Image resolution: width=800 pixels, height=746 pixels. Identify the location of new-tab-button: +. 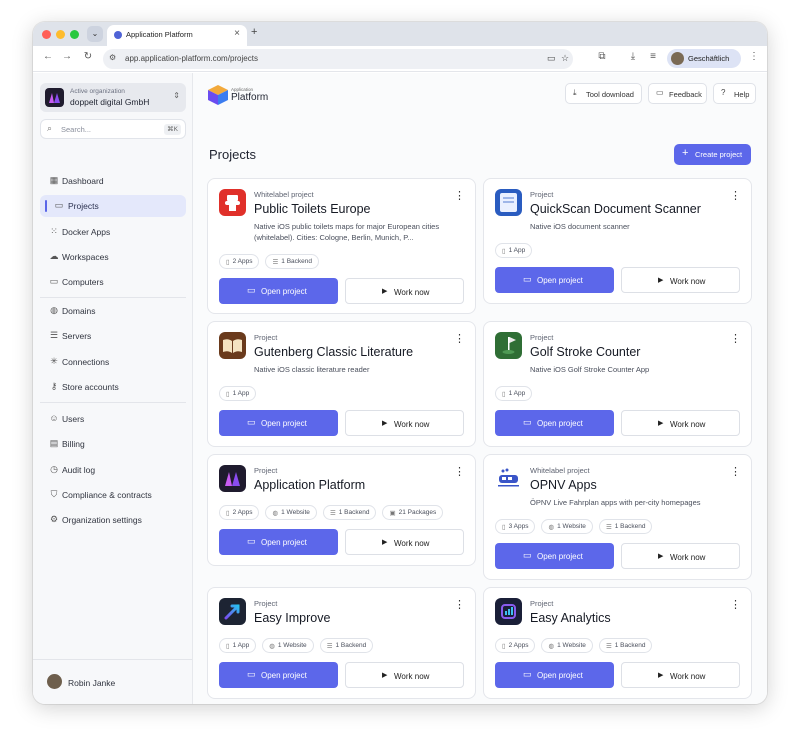
(254, 32).